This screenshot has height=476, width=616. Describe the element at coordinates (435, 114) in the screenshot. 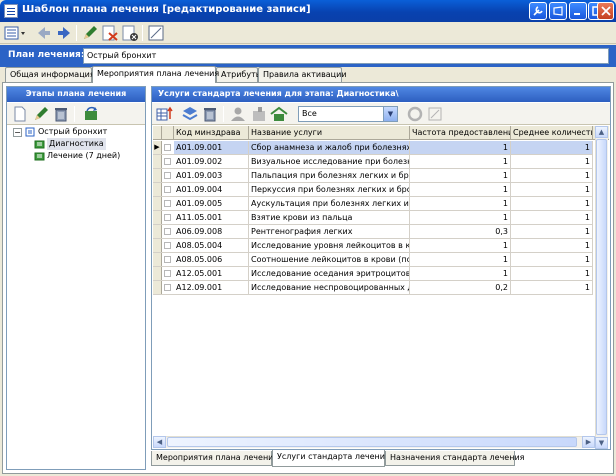

I see `clear-filter-button` at that location.